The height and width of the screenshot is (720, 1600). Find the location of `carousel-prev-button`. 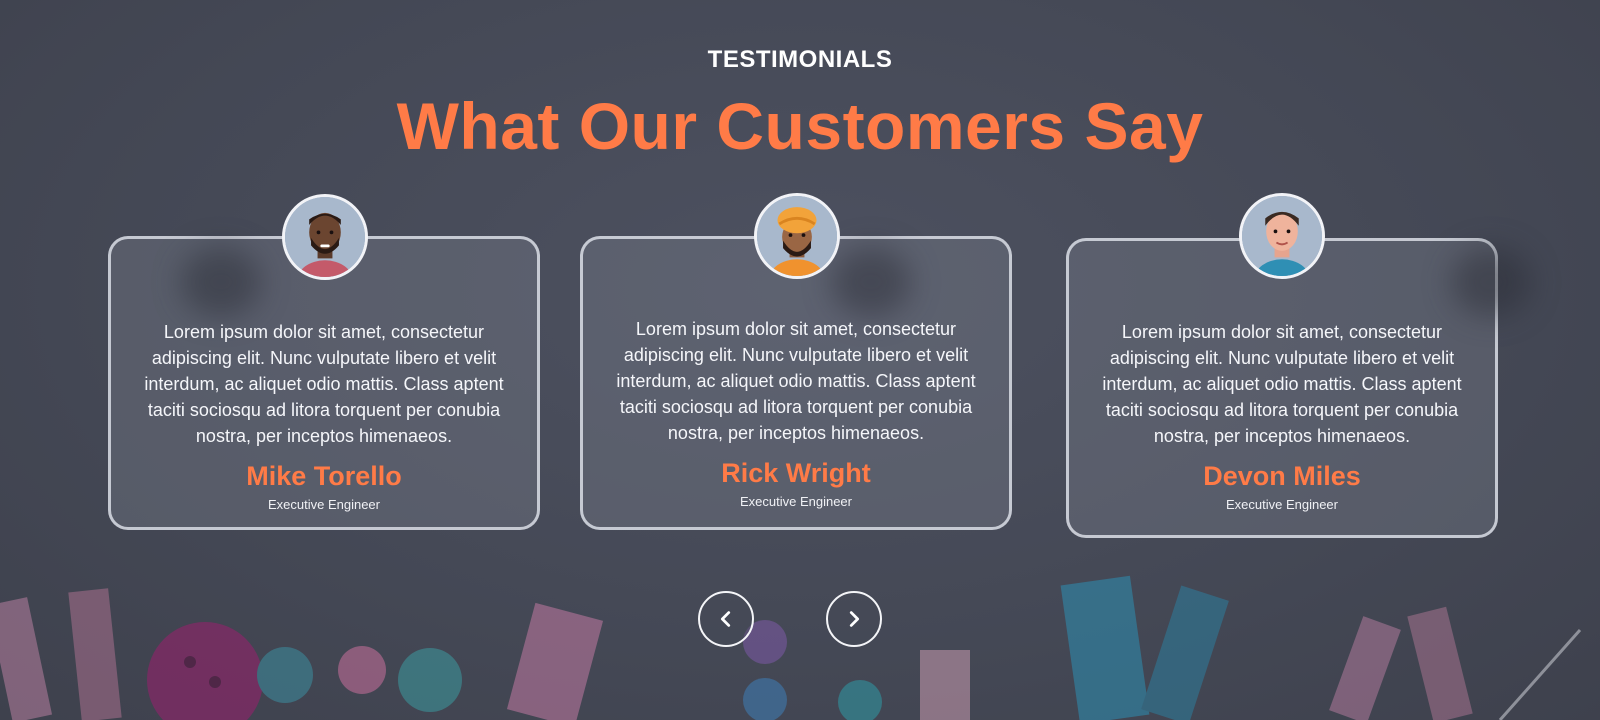

carousel-prev-button is located at coordinates (726, 619).